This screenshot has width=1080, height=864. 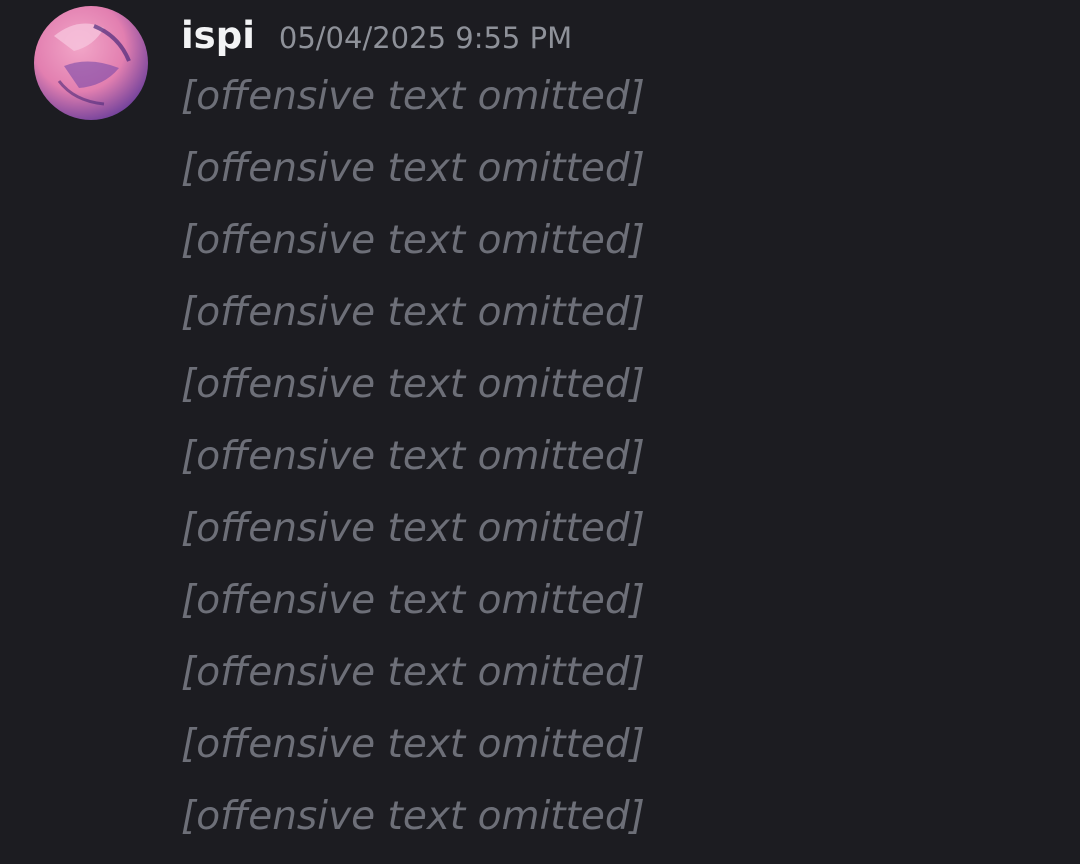 What do you see at coordinates (218, 35) in the screenshot?
I see `username: ispi` at bounding box center [218, 35].